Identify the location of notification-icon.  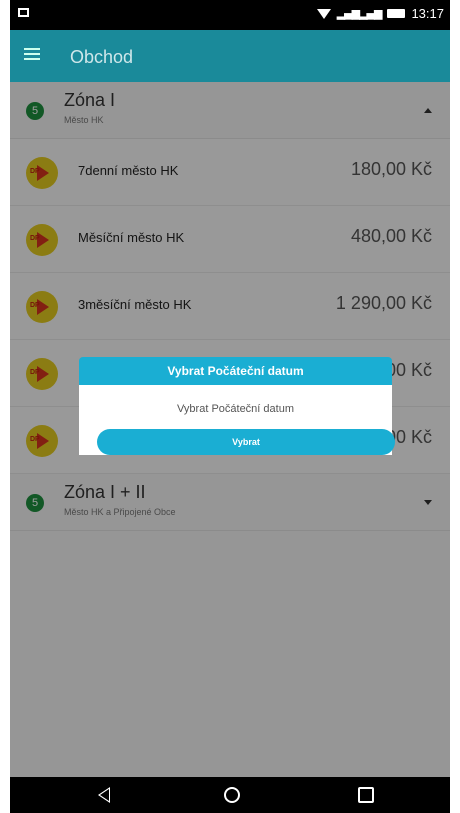
(23, 12).